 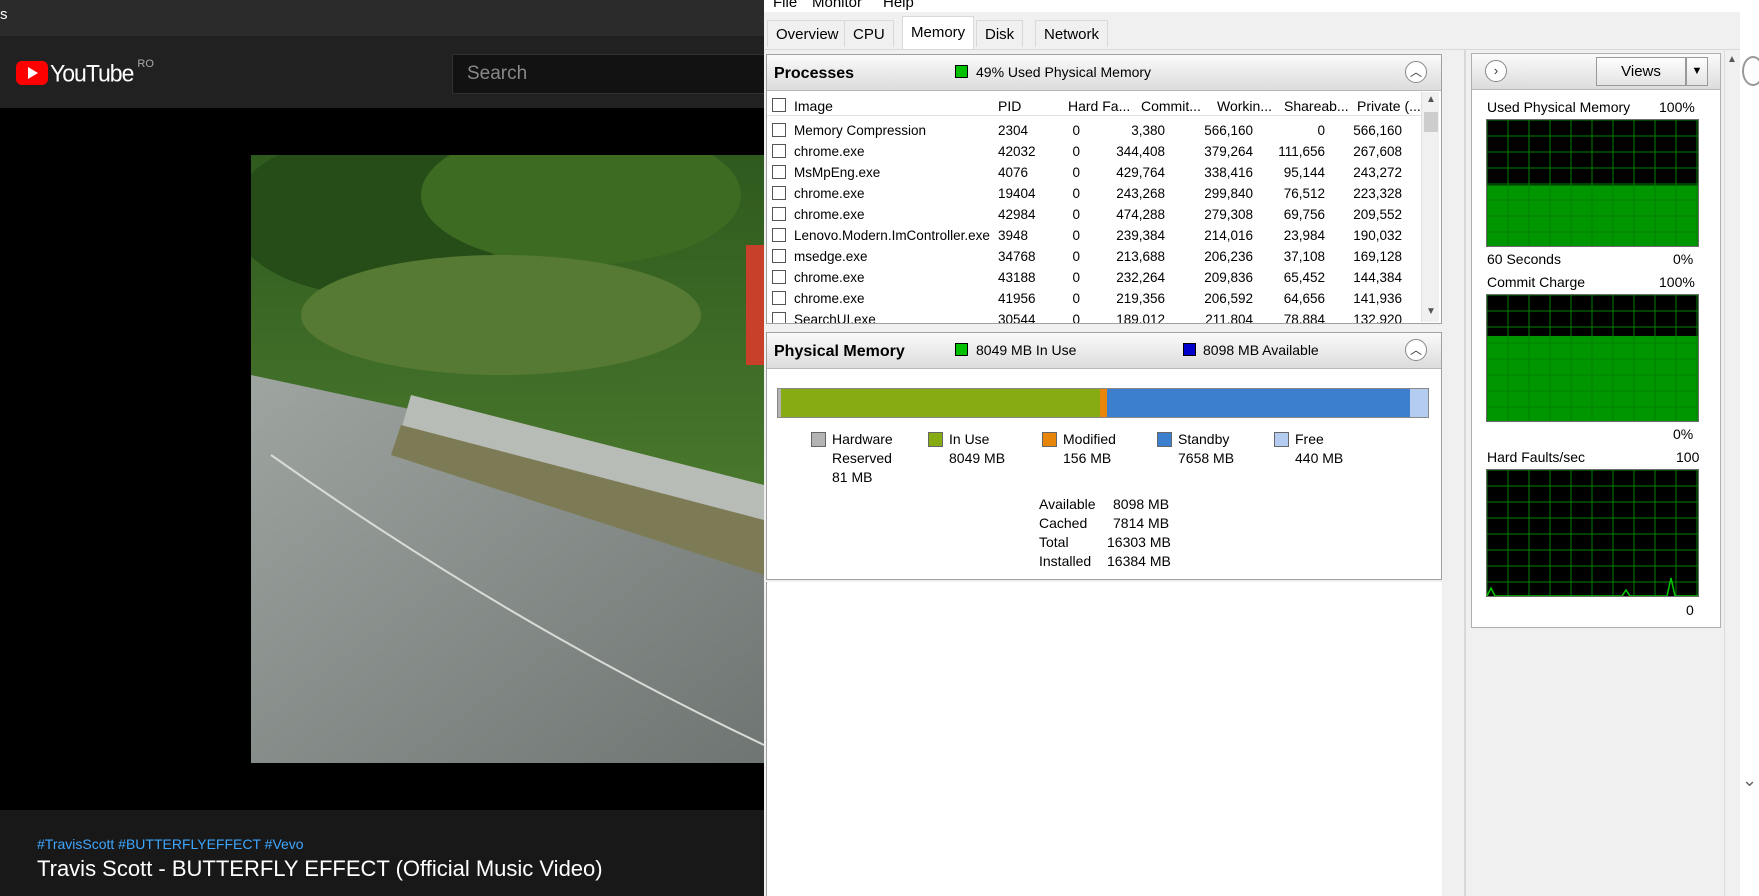 What do you see at coordinates (1377, 130) in the screenshot?
I see `table-cell: 566,160` at bounding box center [1377, 130].